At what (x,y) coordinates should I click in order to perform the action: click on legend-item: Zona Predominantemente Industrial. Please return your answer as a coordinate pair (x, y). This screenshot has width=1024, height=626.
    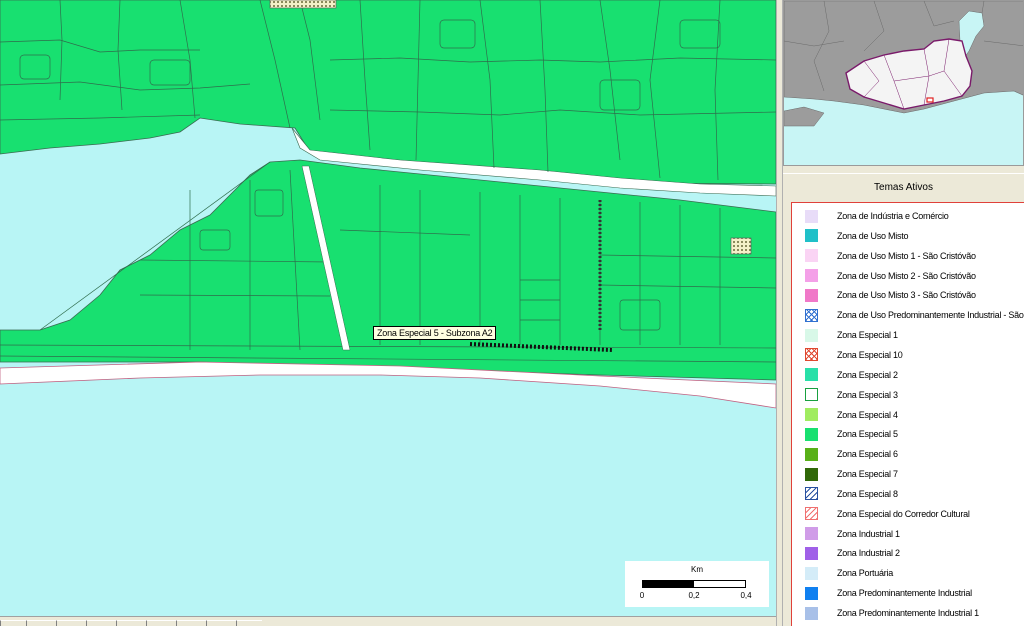
    Looking at the image, I should click on (908, 593).